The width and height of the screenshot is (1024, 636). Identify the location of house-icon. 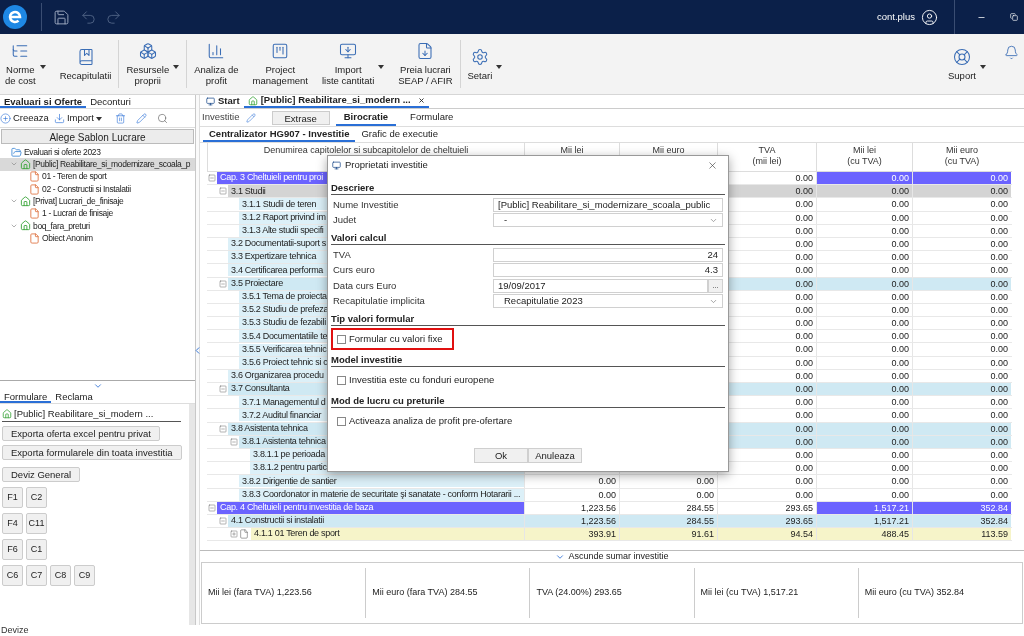
(25, 201).